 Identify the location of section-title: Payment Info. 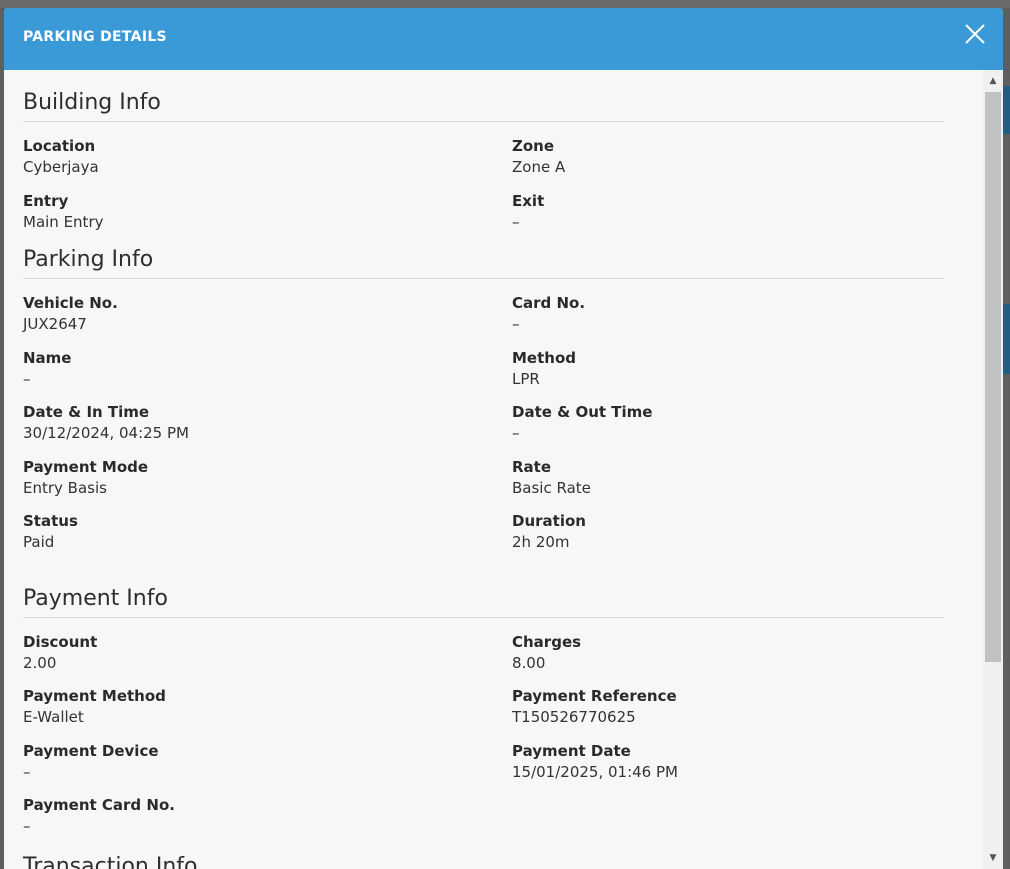
(483, 592).